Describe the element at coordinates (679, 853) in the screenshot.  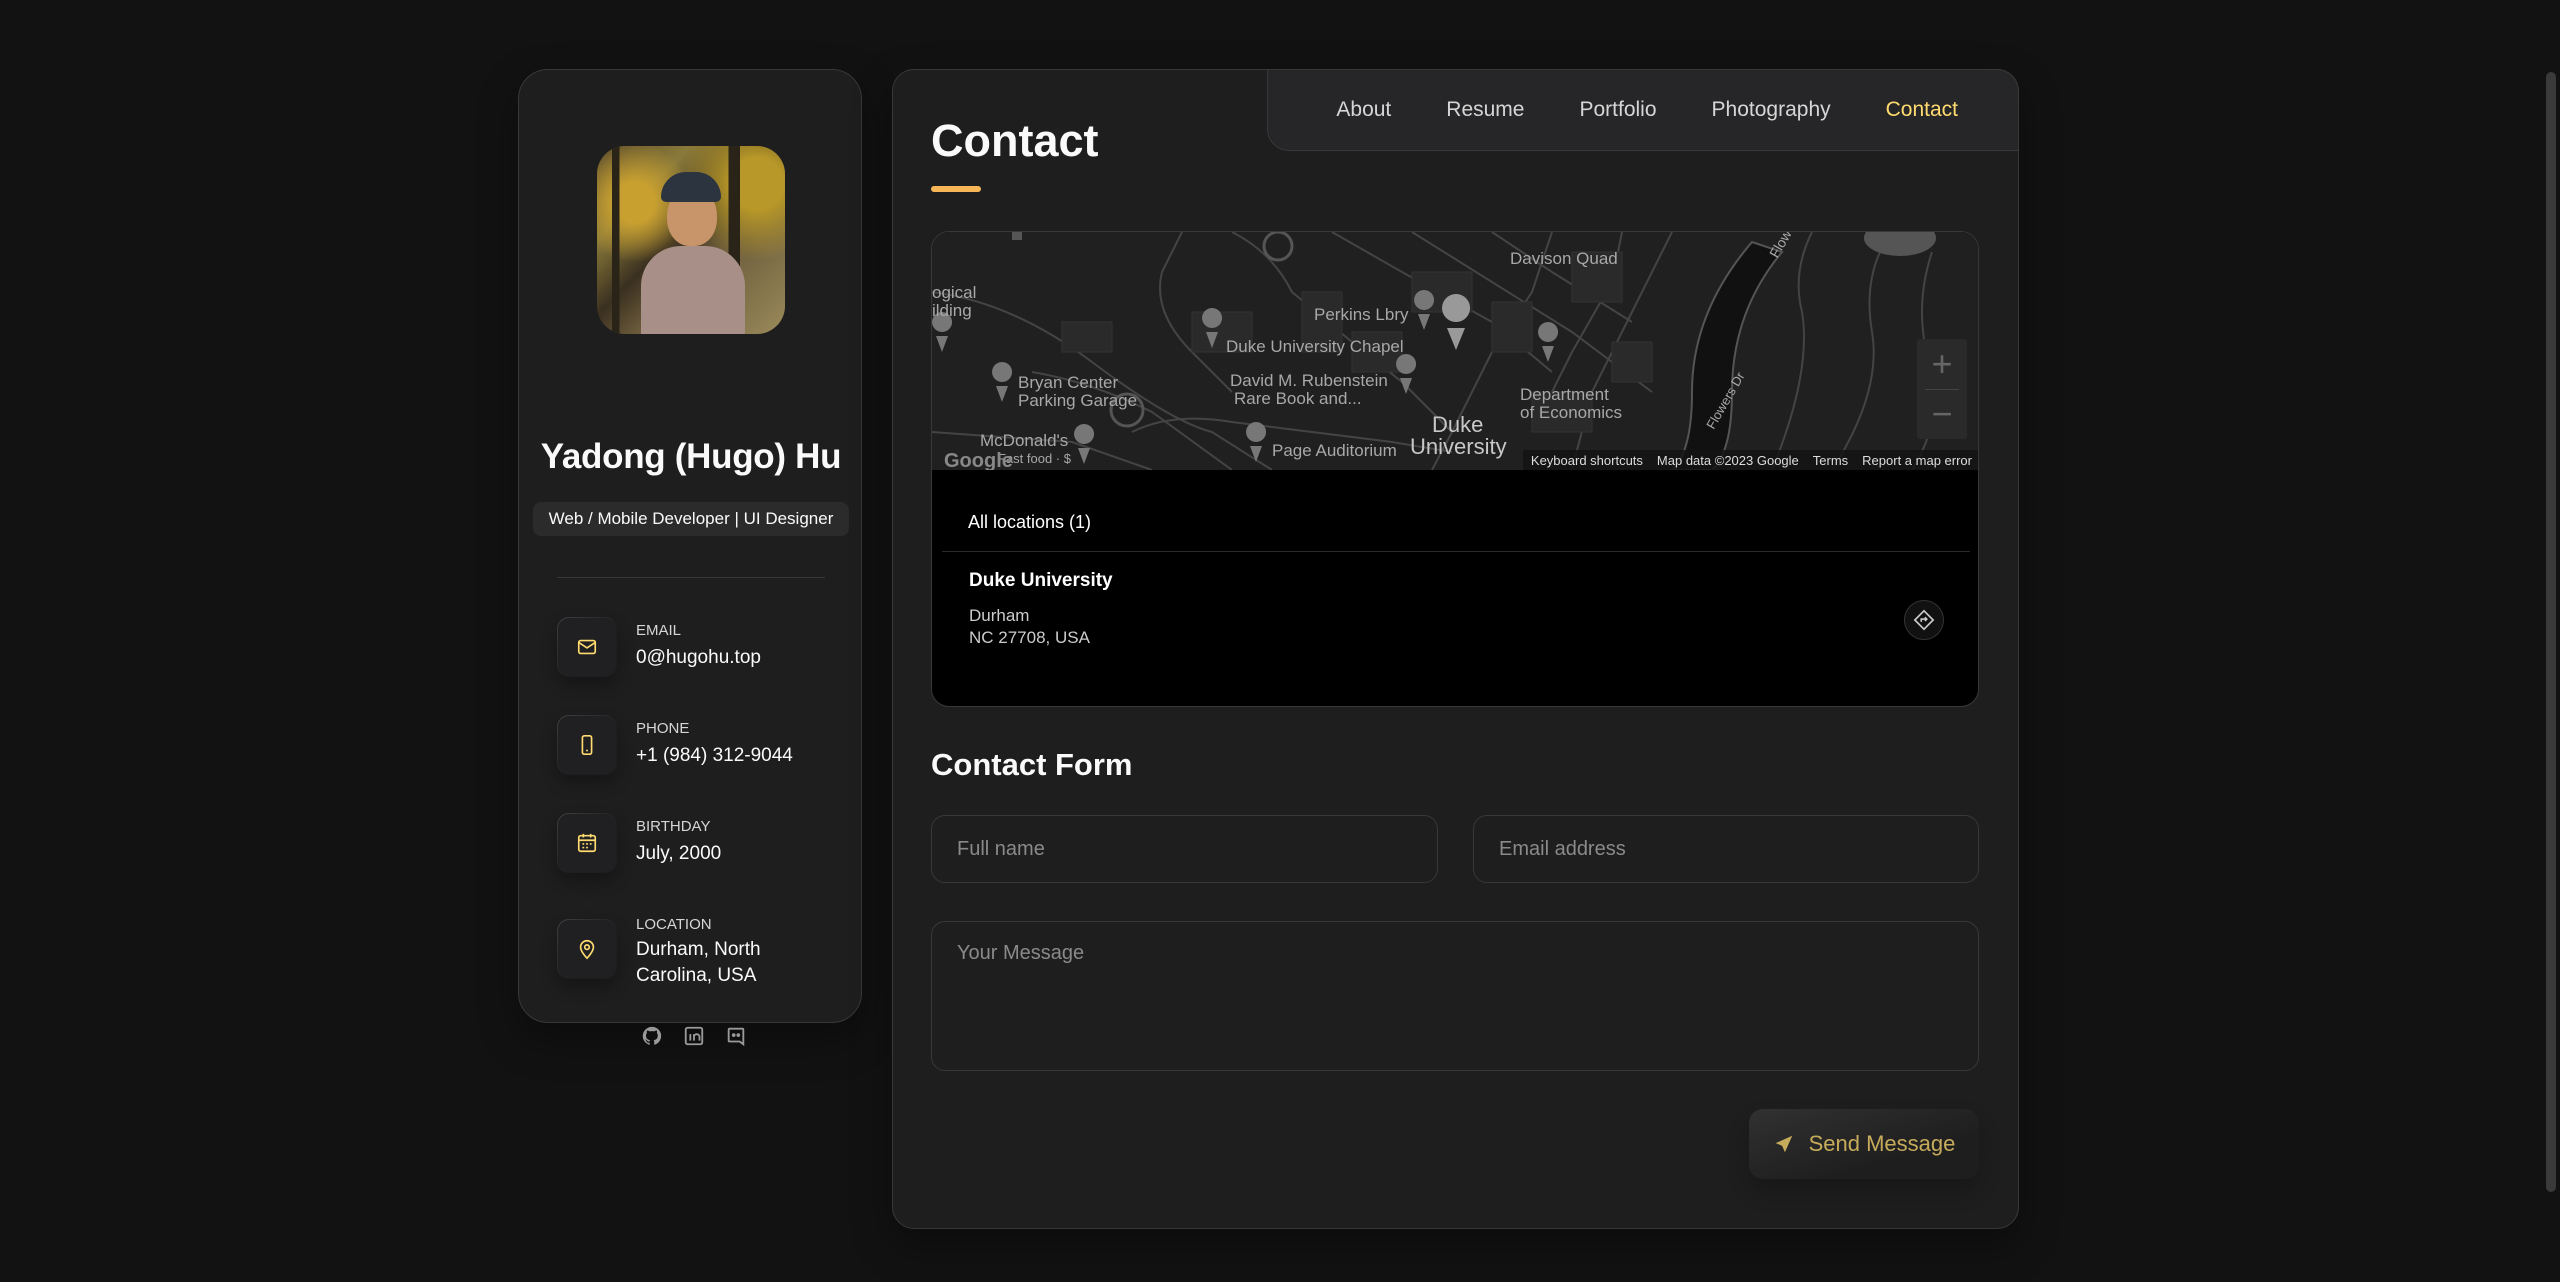
I see `contact-value-birthday: July, 2000` at that location.